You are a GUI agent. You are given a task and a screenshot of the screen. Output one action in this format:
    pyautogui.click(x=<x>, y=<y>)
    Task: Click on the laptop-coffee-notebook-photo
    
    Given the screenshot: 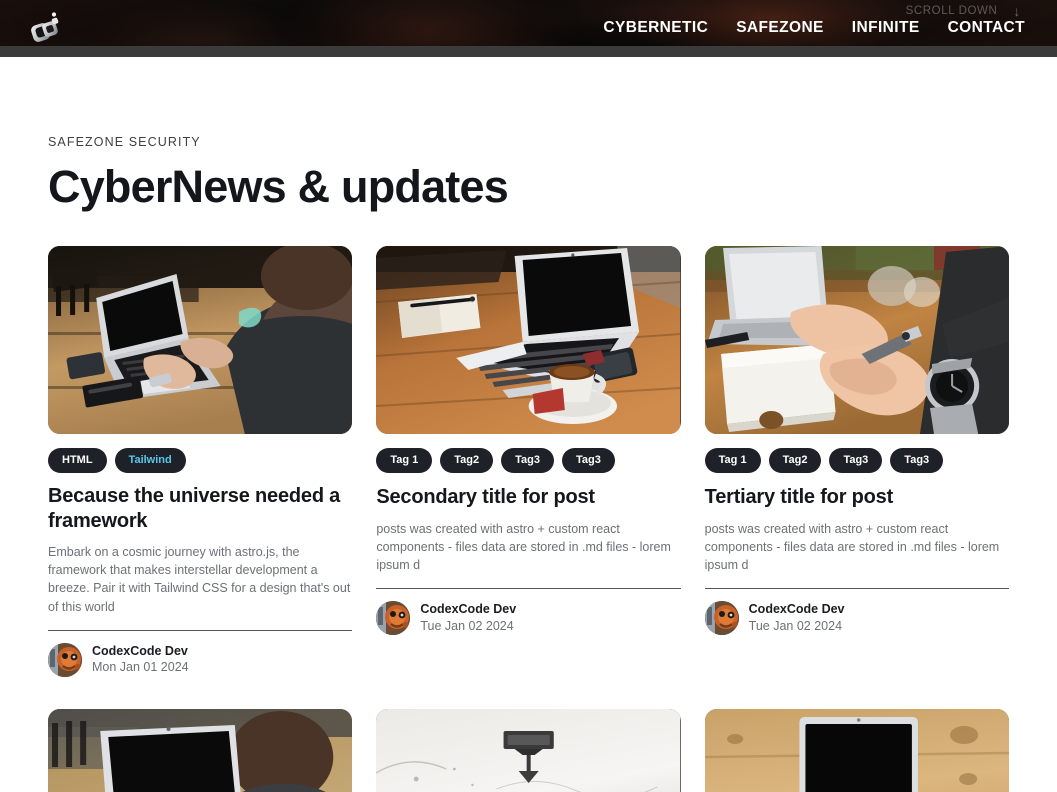 What is the action you would take?
    pyautogui.click(x=528, y=340)
    